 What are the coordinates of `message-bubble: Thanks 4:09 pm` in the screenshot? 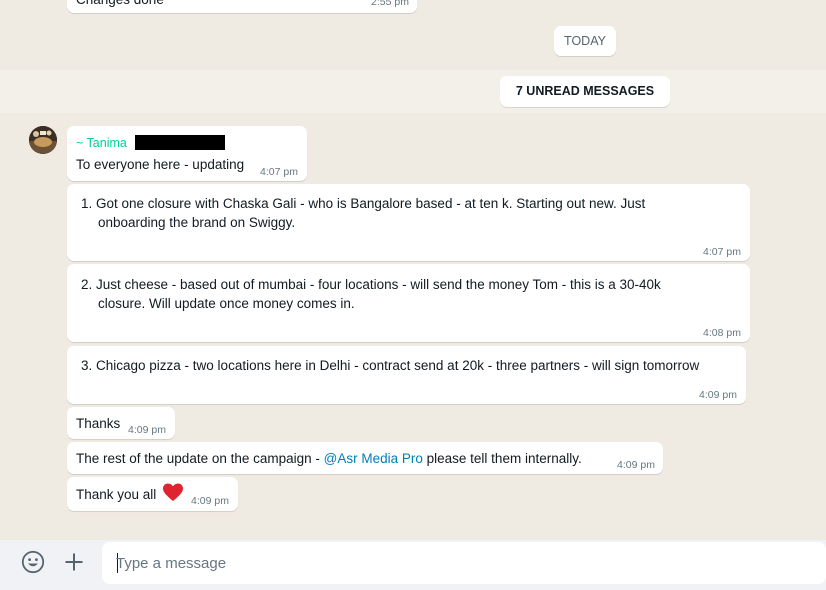 It's located at (121, 423).